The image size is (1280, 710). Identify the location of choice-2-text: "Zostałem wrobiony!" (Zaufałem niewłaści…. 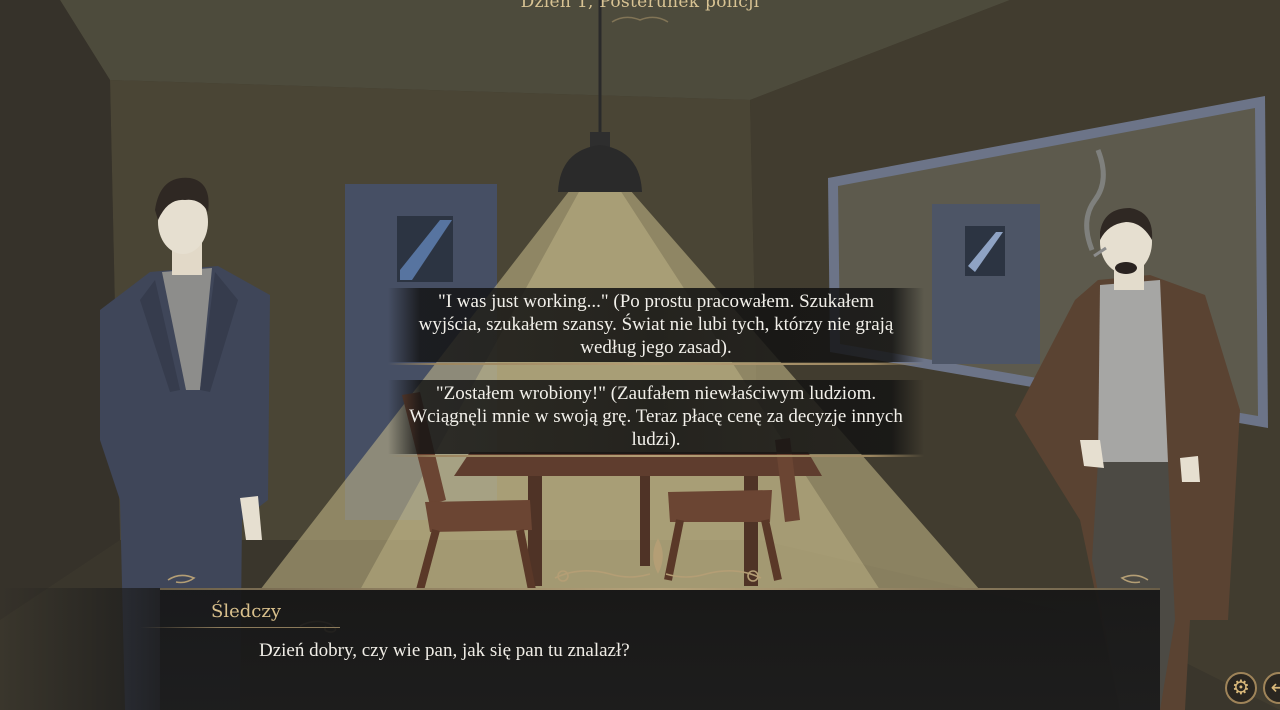
(656, 416).